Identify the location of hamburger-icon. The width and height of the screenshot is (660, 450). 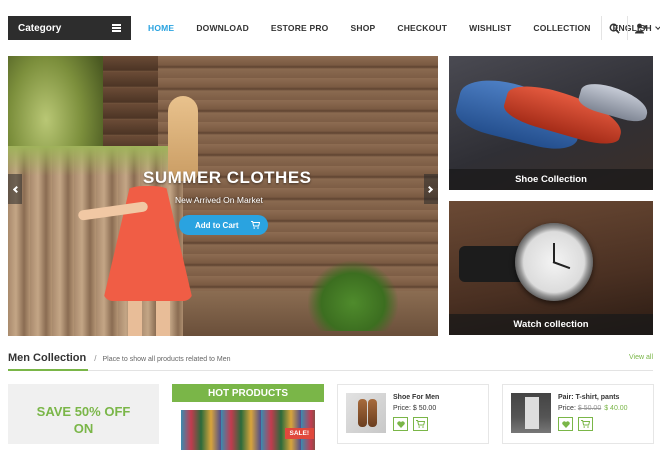
(116, 28).